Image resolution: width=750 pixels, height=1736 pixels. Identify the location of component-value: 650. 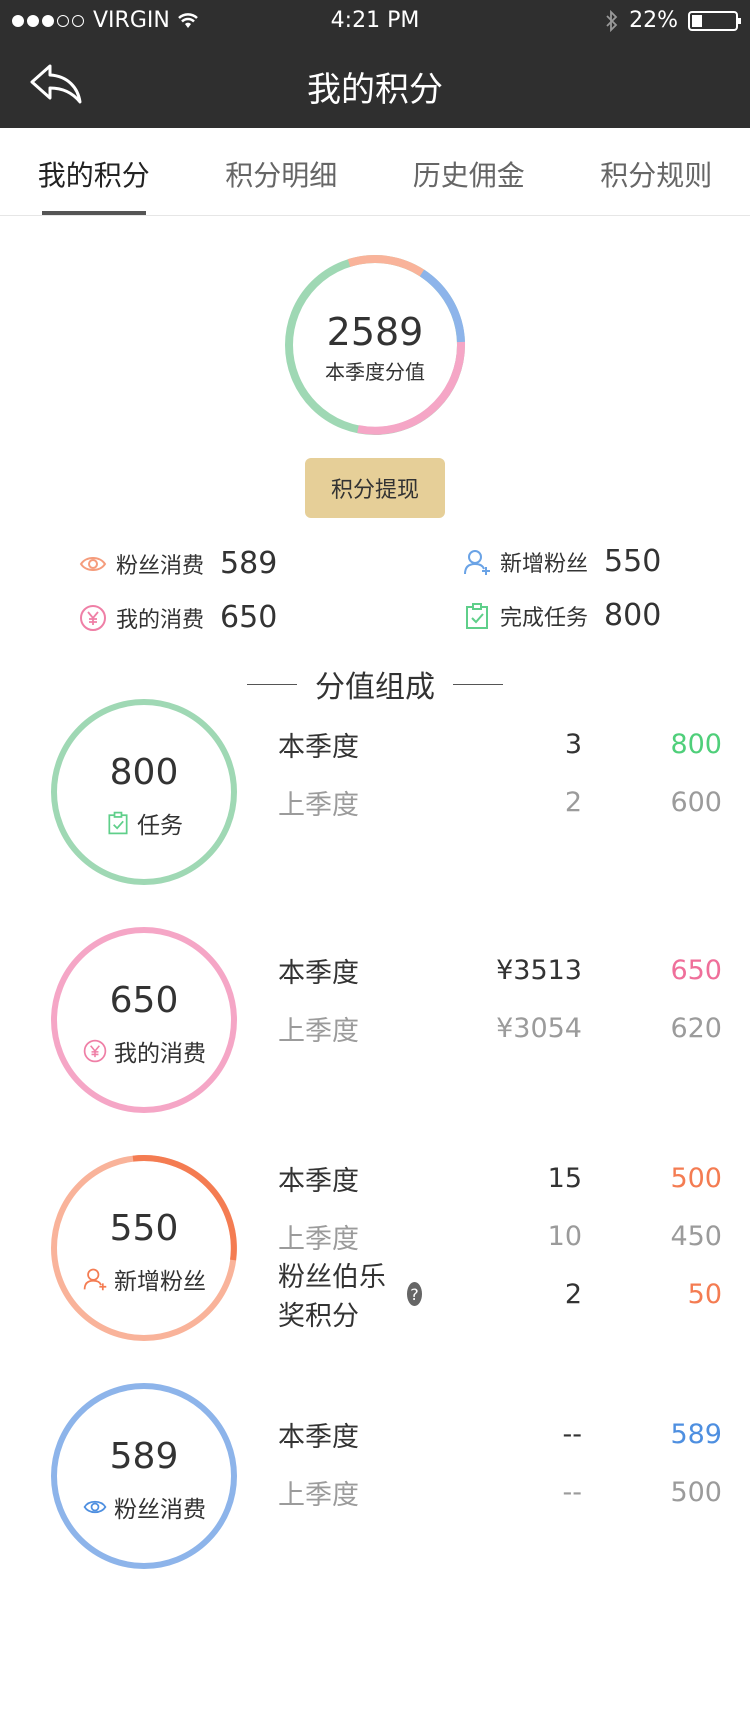
(144, 1000).